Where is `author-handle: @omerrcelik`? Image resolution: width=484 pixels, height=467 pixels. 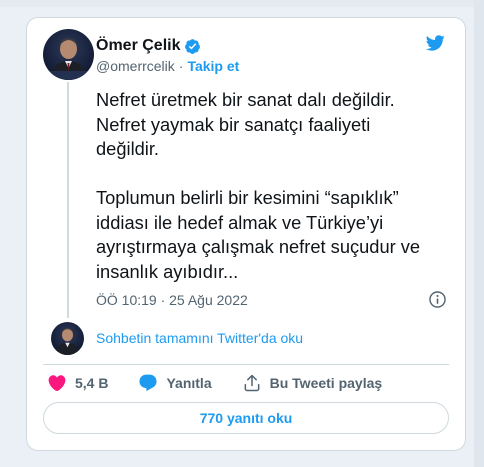 author-handle: @omerrcelik is located at coordinates (135, 66).